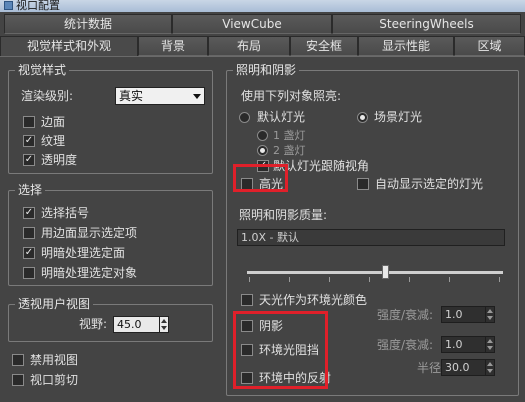 Image resolution: width=525 pixels, height=402 pixels. Describe the element at coordinates (405, 315) in the screenshot. I see `intensity-label-1: 强度/衰减:` at that location.